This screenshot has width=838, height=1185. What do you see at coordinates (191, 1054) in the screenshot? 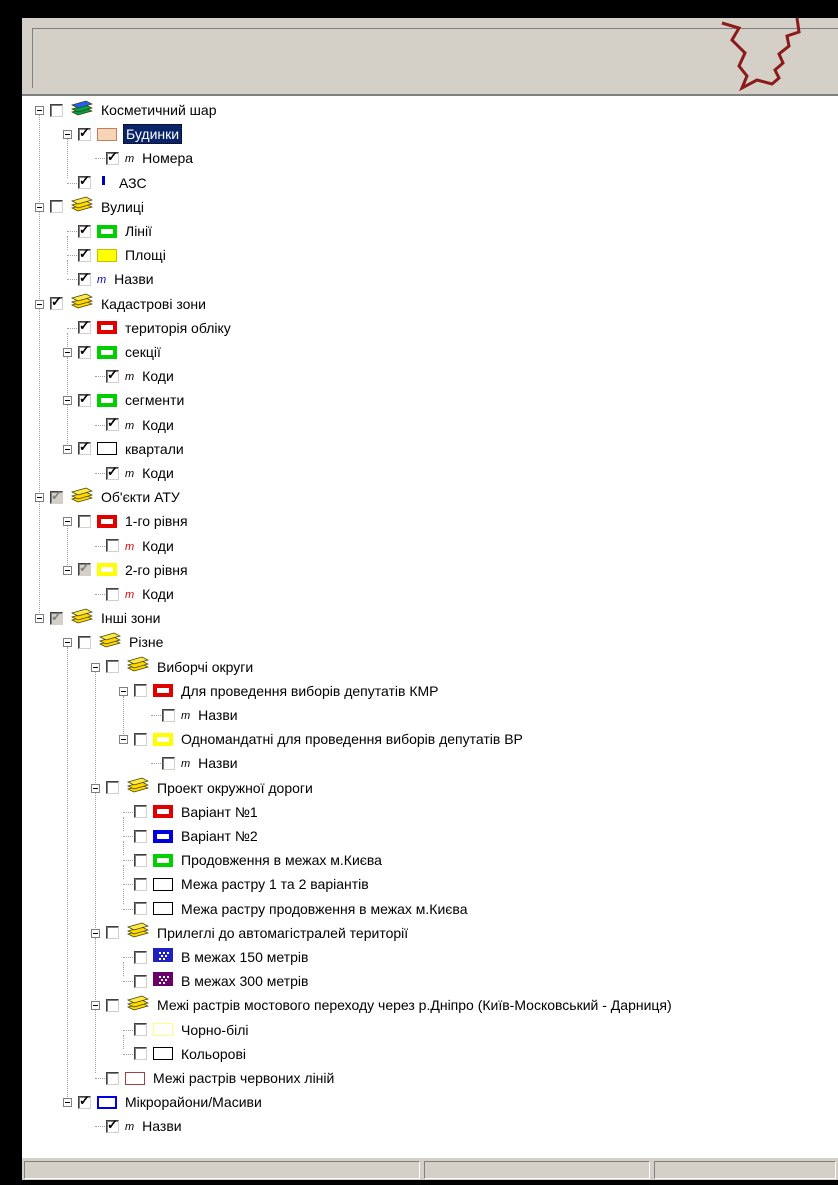
I see `tree-node: Кольорові` at bounding box center [191, 1054].